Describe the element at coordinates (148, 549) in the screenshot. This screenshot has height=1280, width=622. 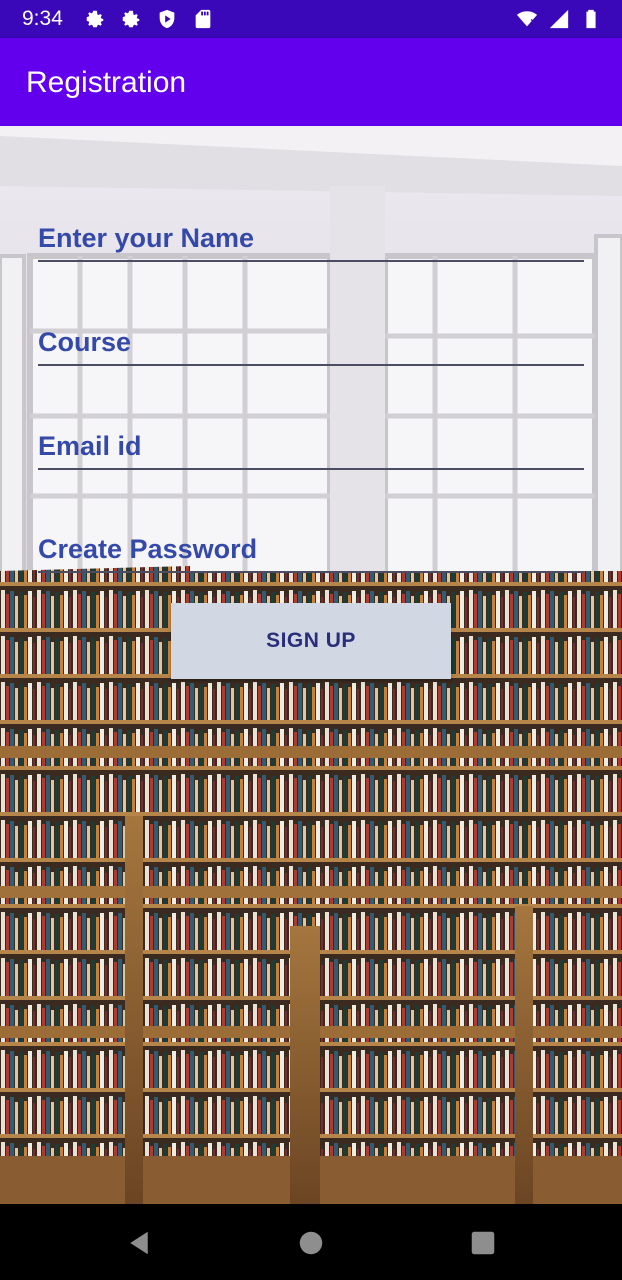
I see `password-field-placeholder: Create Password` at that location.